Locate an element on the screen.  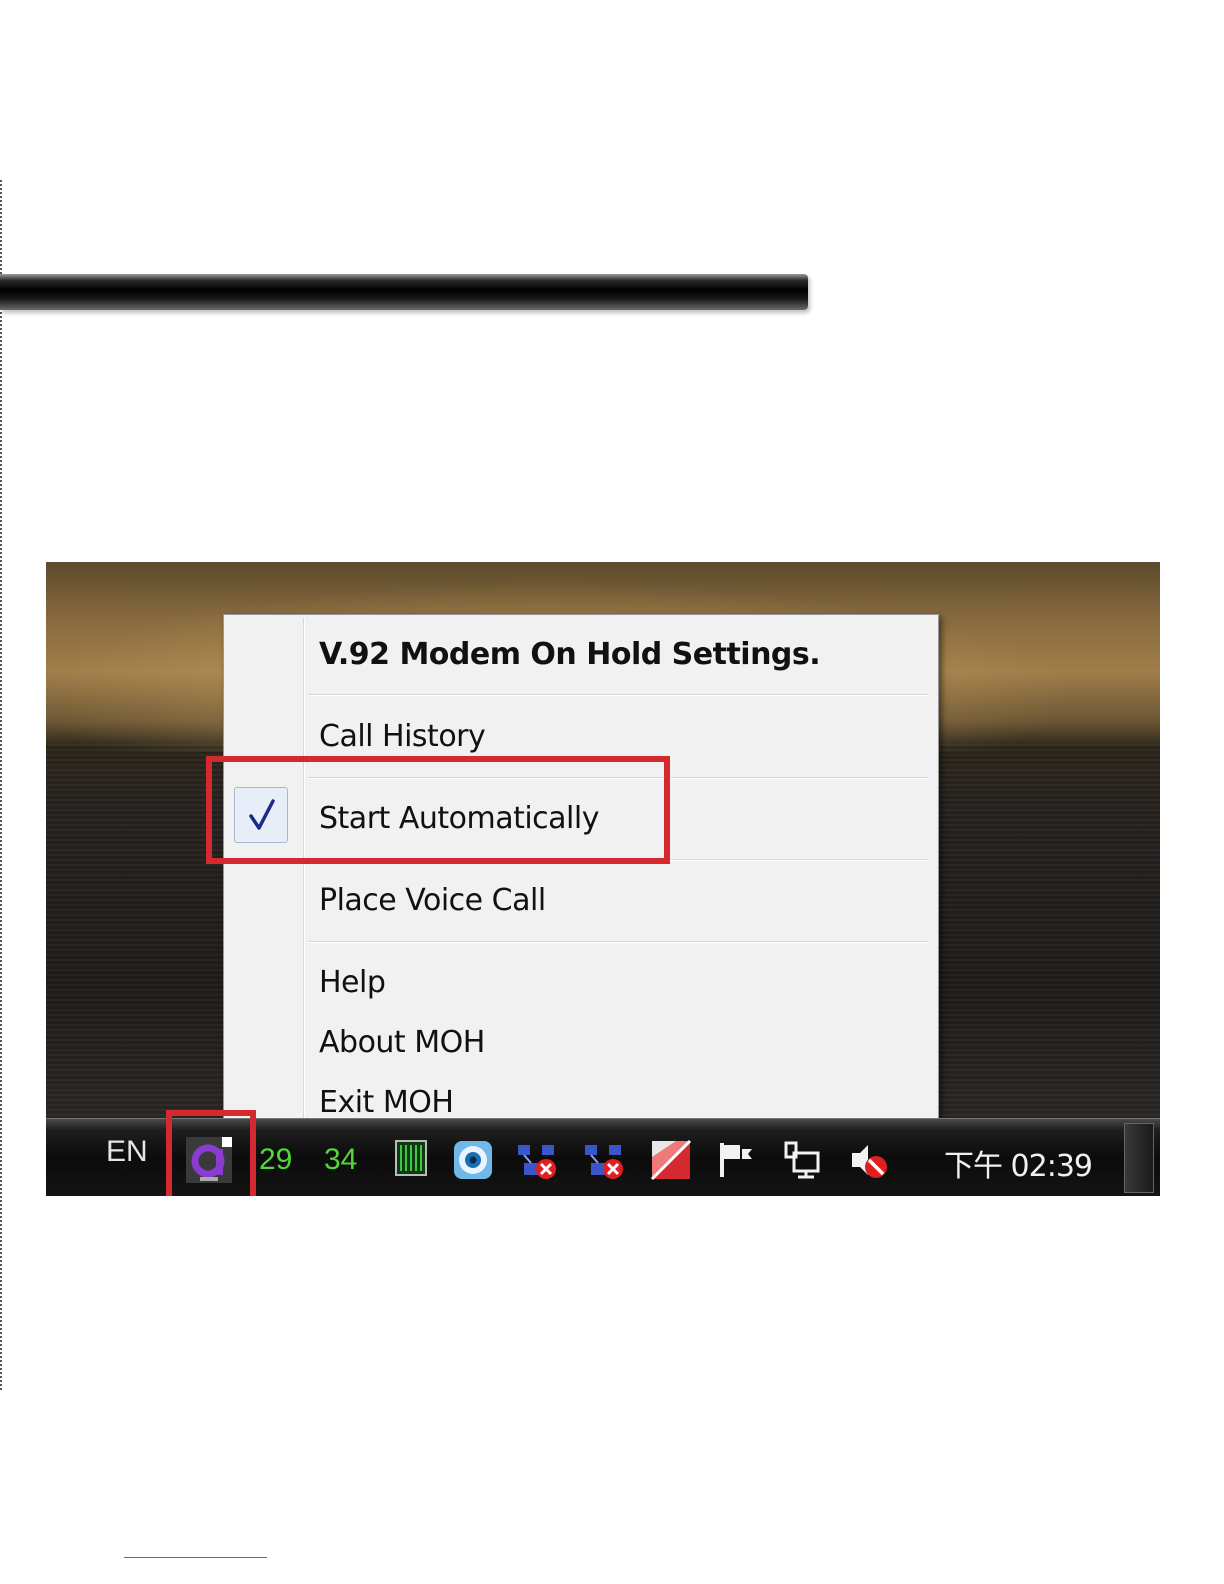
menu-item-about-moh: About MOH is located at coordinates (581, 1041).